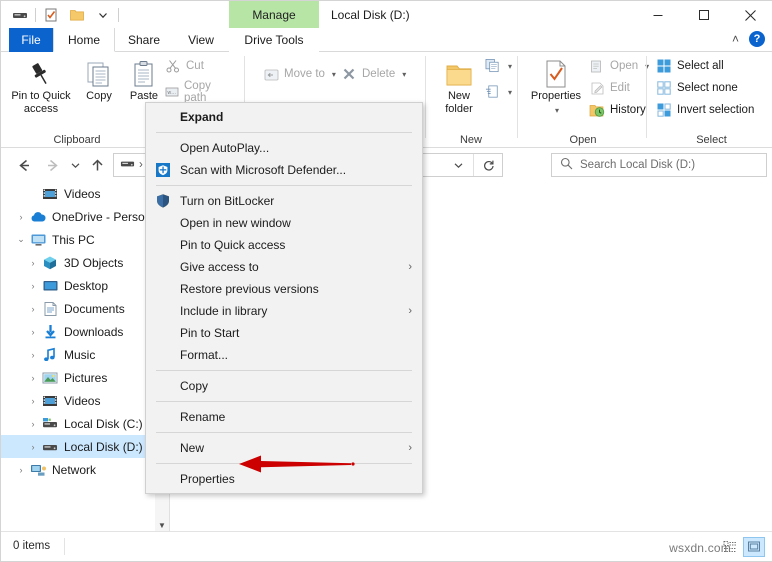 Image resolution: width=772 pixels, height=562 pixels. What do you see at coordinates (64, 15) in the screenshot?
I see `quick-access-toolbar` at bounding box center [64, 15].